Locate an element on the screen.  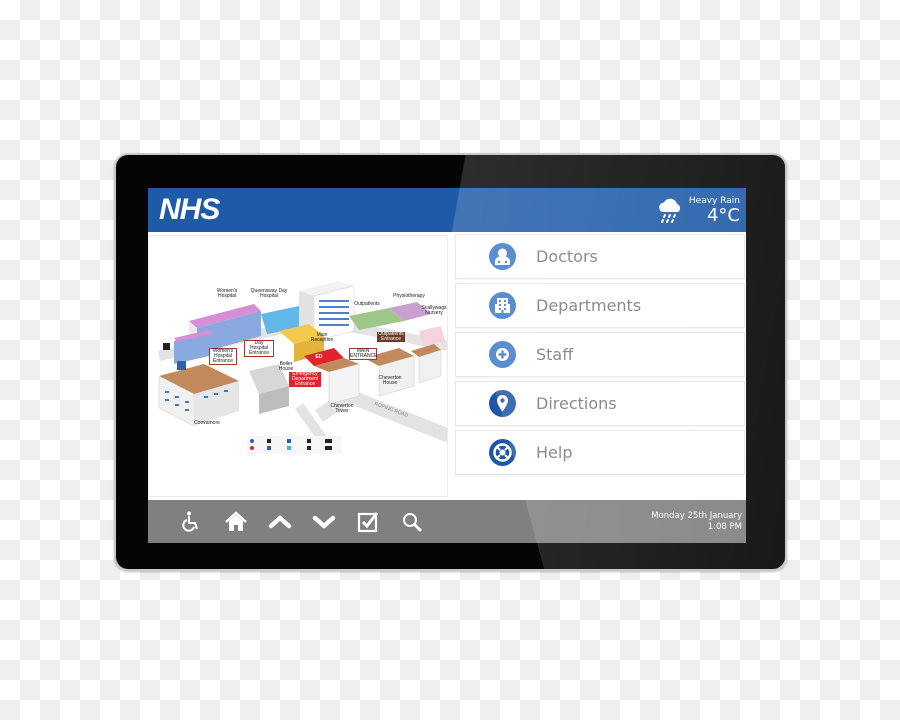
menu-item-departments: Departments is located at coordinates (600, 305).